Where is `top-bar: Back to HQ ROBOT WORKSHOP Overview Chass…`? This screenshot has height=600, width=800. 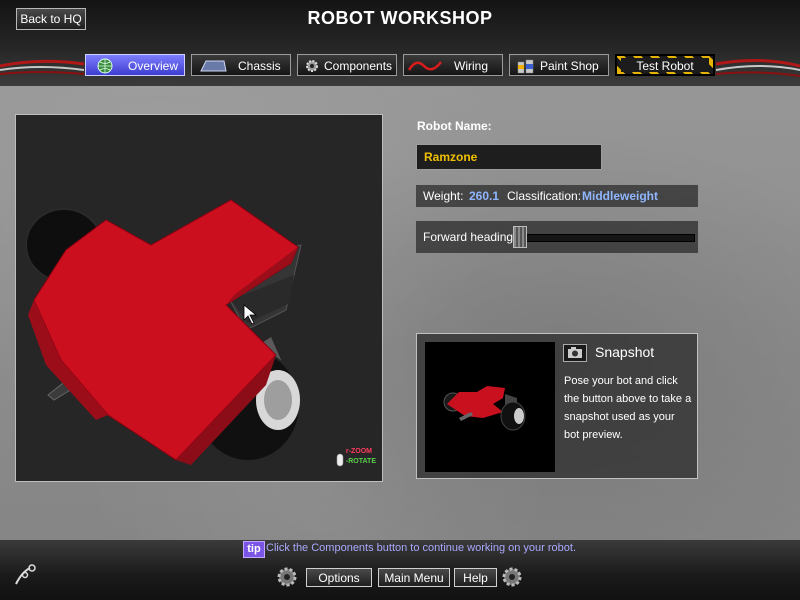
top-bar: Back to HQ ROBOT WORKSHOP Overview Chass… is located at coordinates (400, 43).